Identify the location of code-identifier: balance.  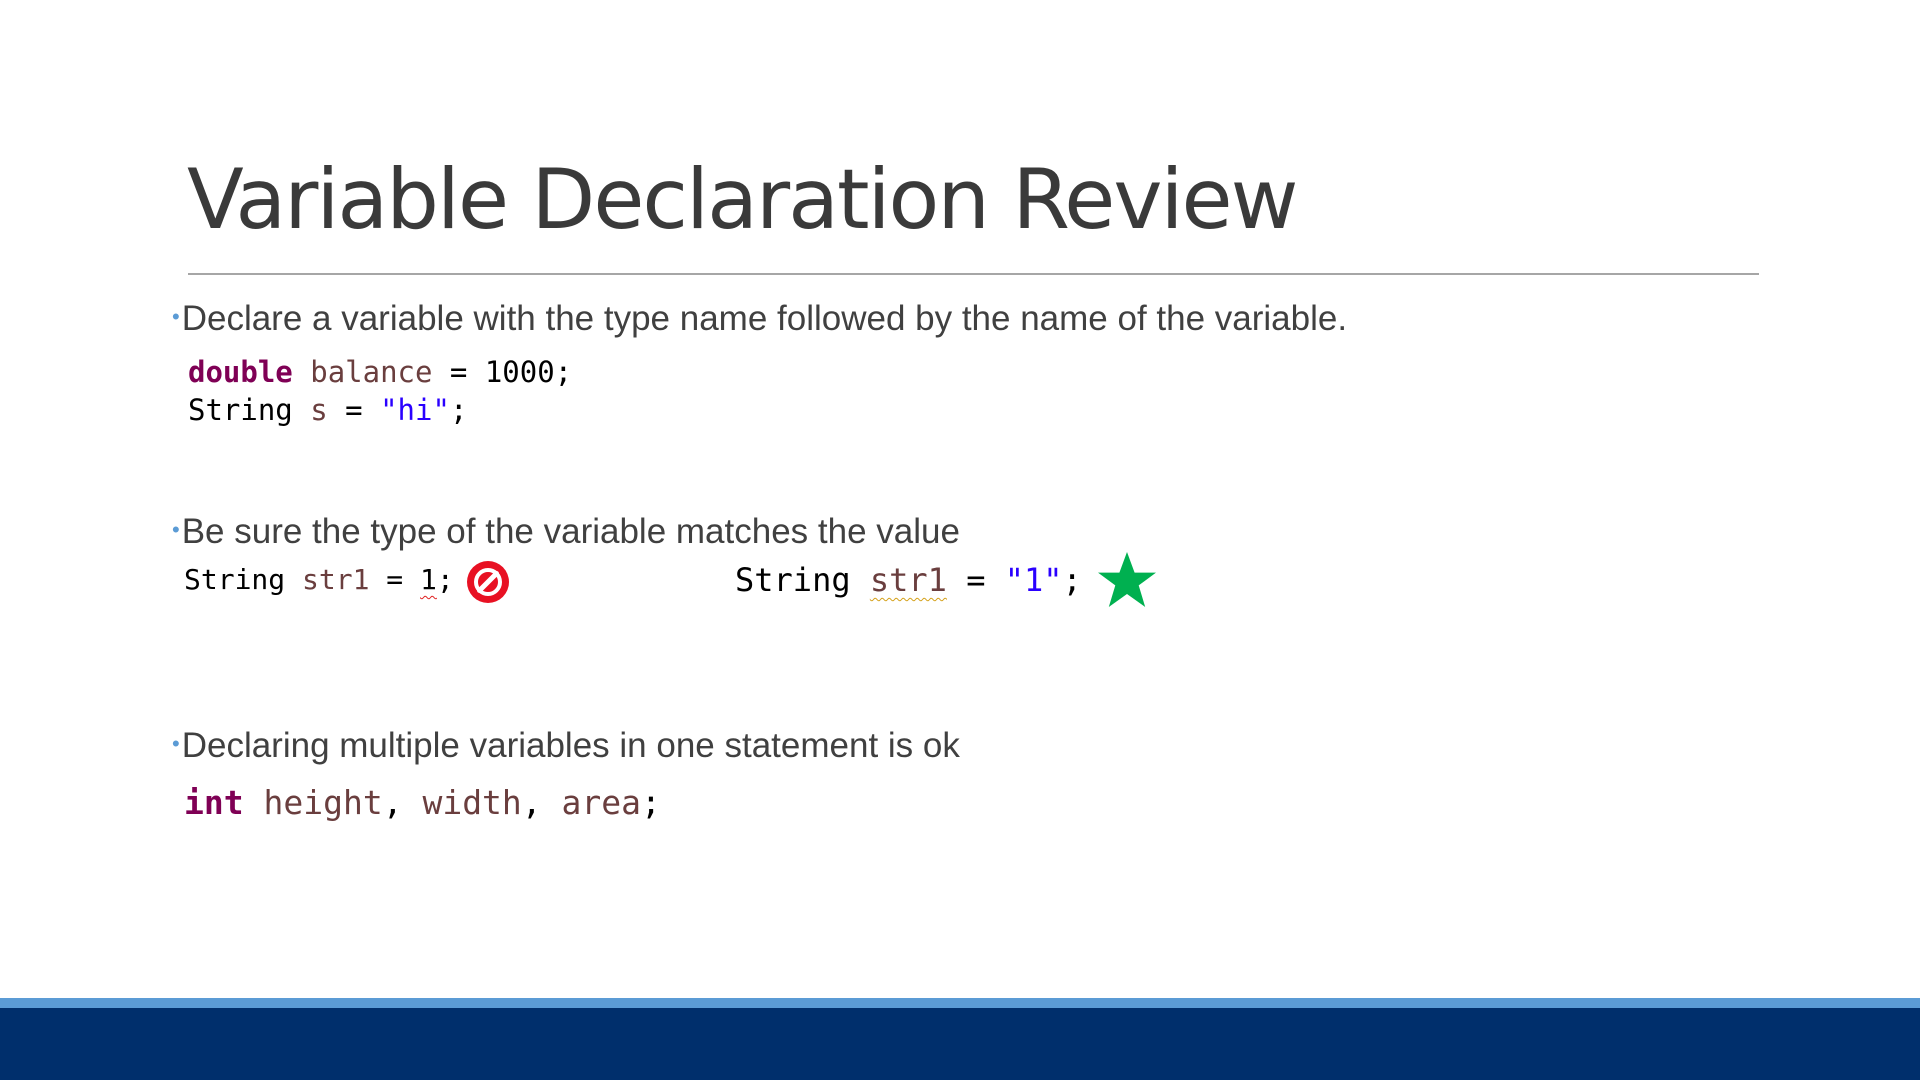
(371, 372).